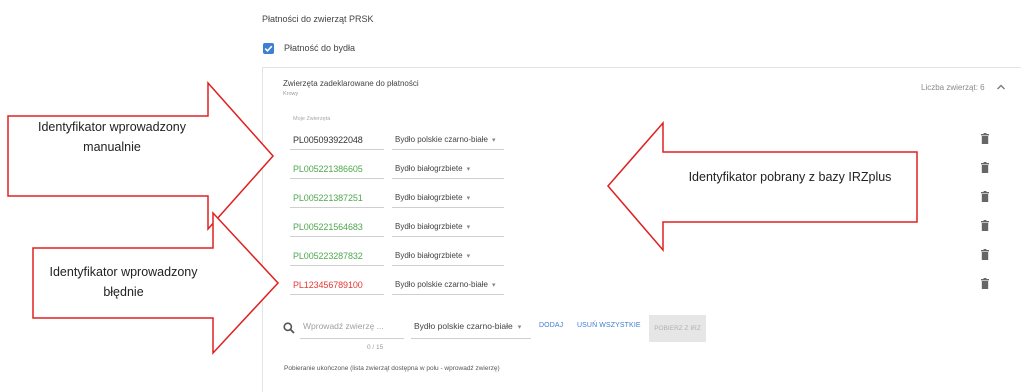 Image resolution: width=1030 pixels, height=392 pixels. I want to click on character-counter: 0 / 15, so click(375, 347).